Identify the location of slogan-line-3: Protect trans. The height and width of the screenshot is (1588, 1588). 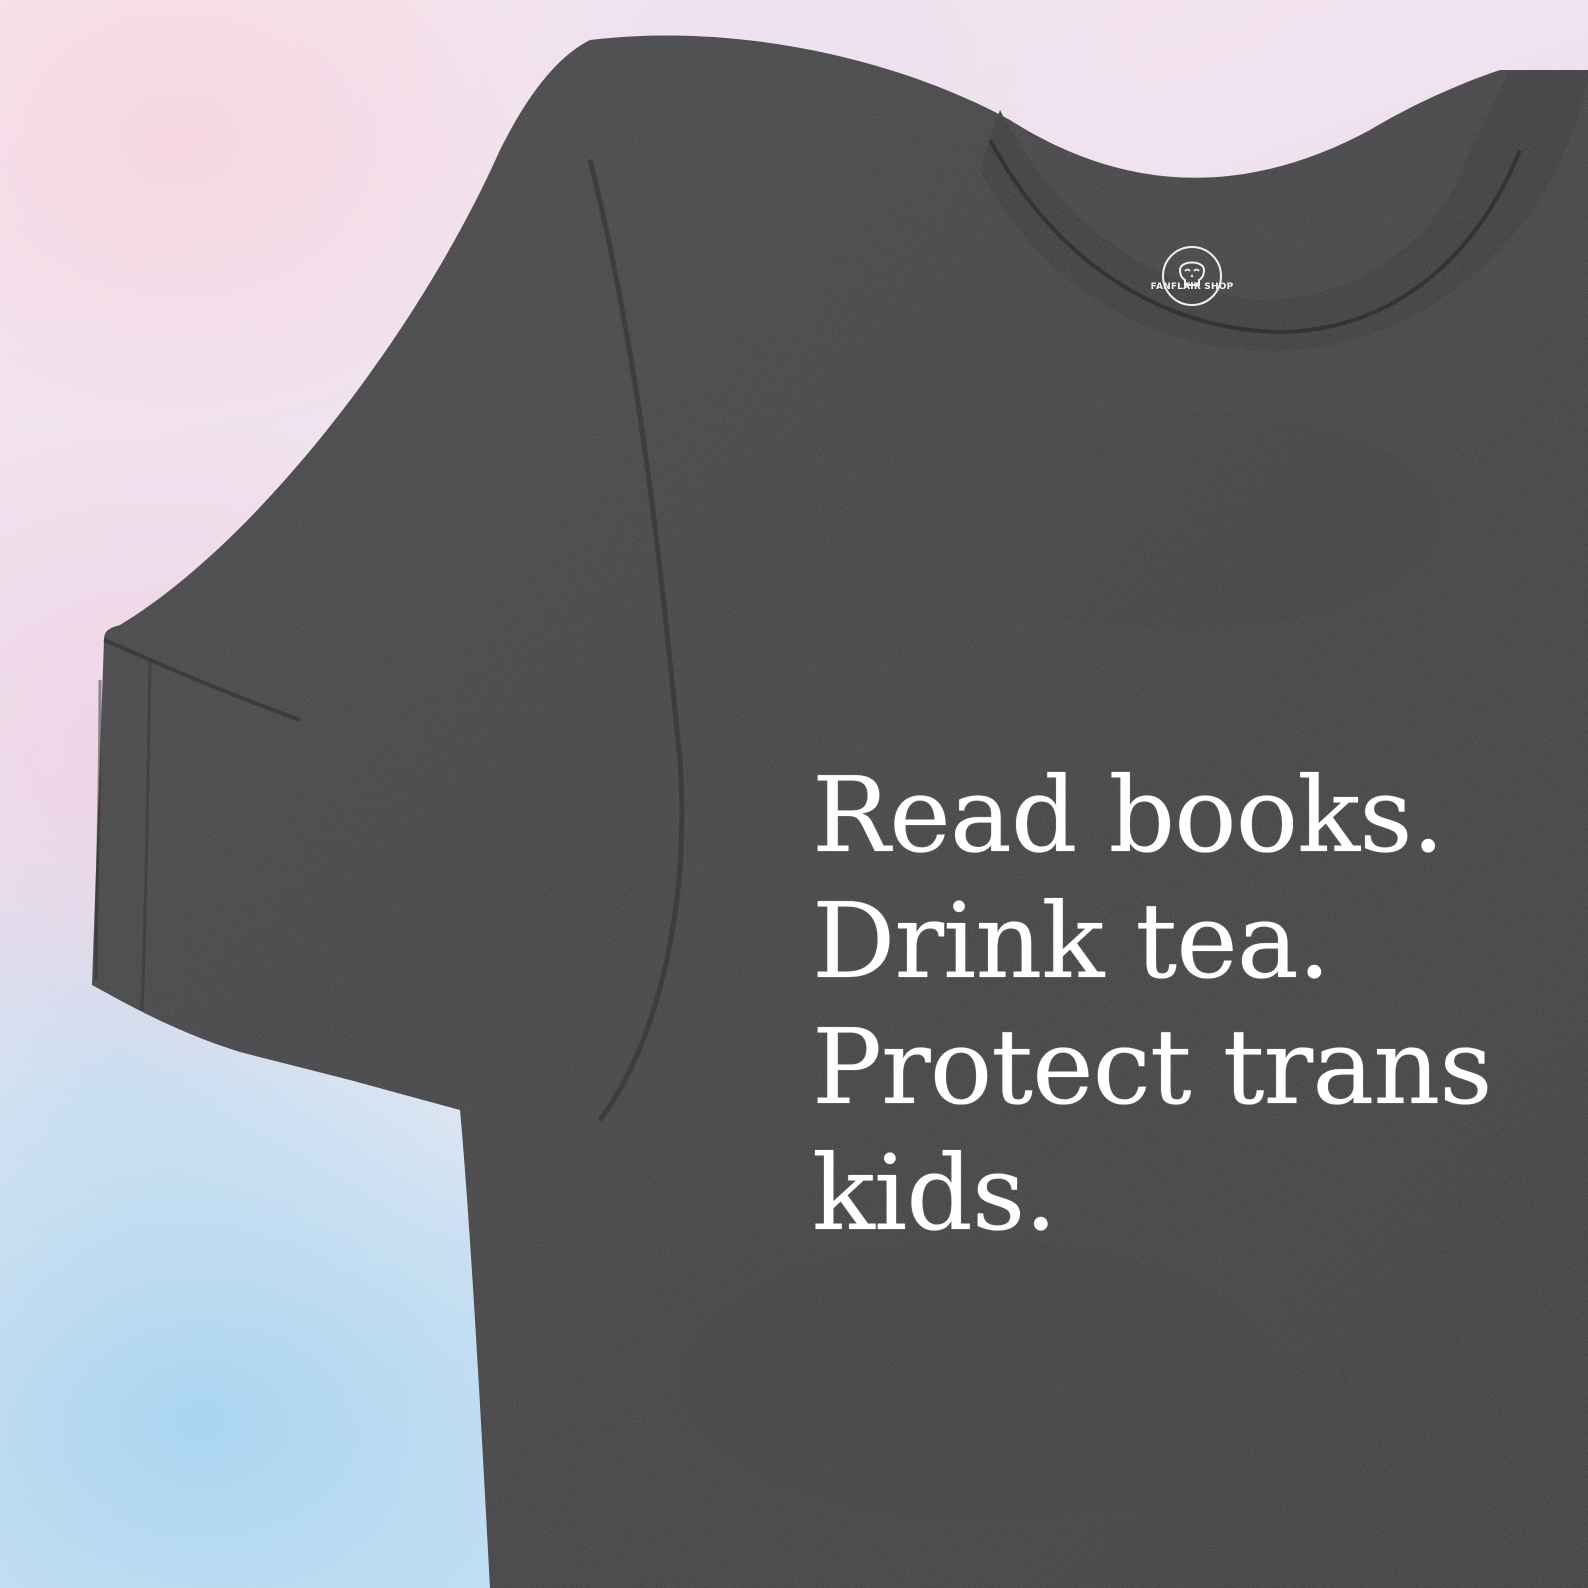
(1152, 1067).